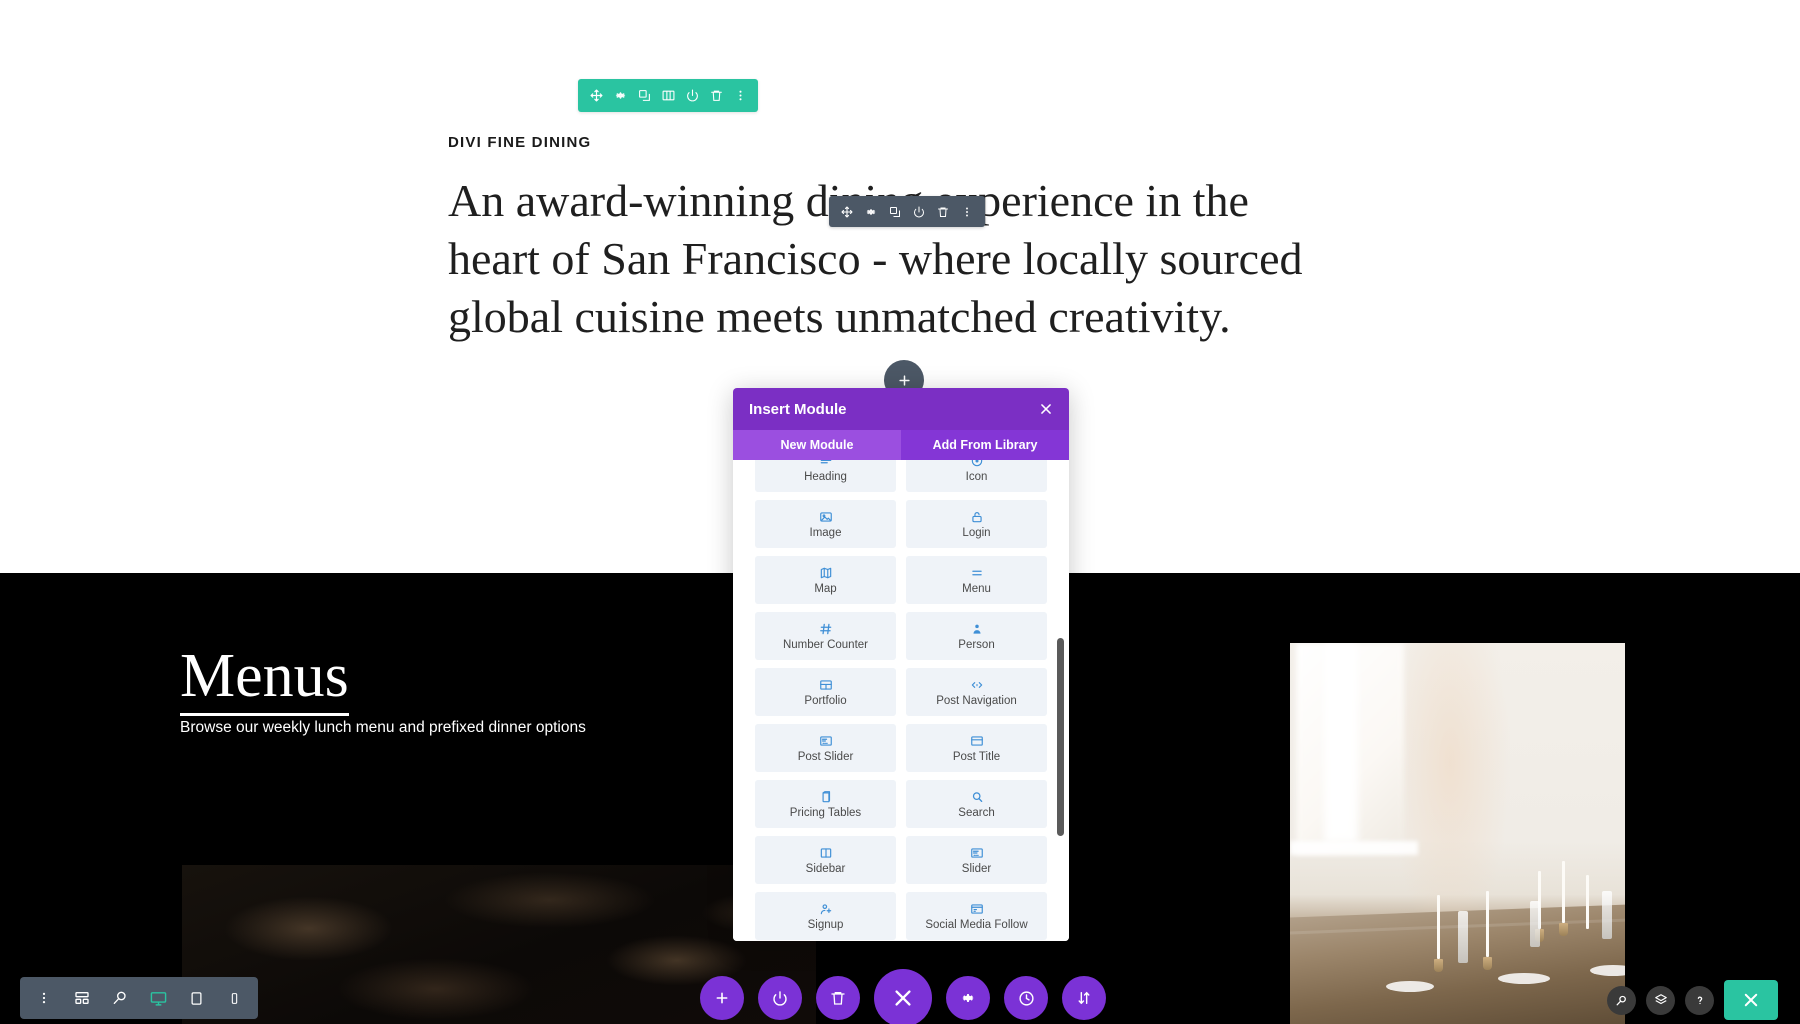  I want to click on trash-button, so click(838, 998).